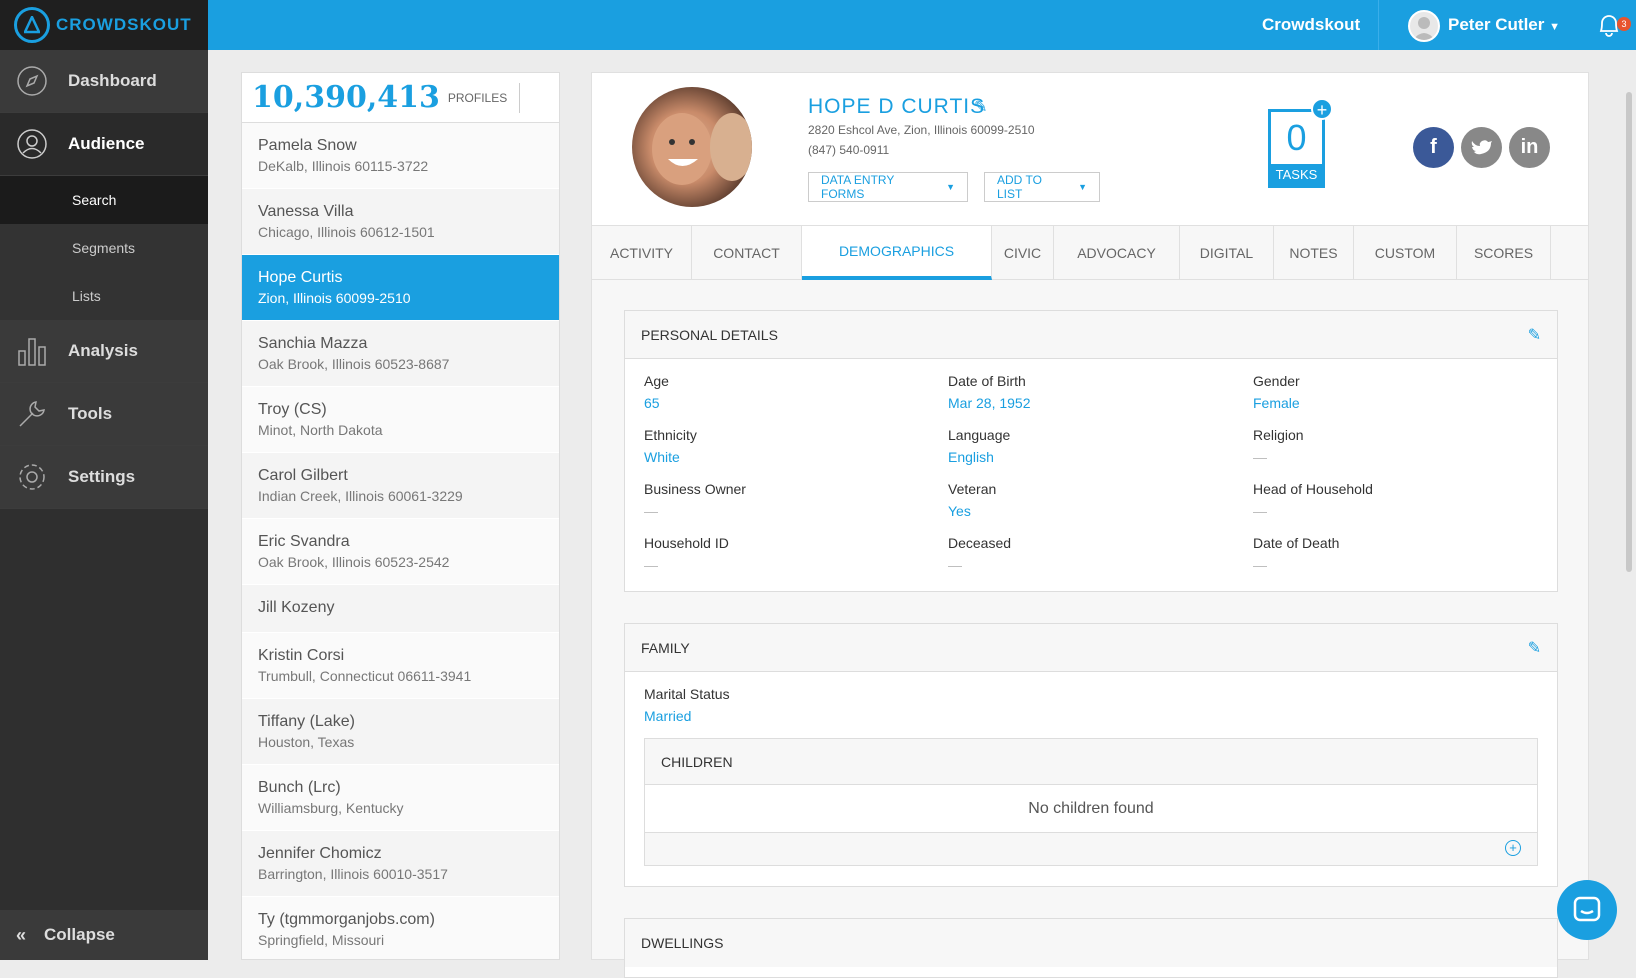 This screenshot has width=1636, height=978. Describe the element at coordinates (682, 943) in the screenshot. I see `section-title: DWELLINGS` at that location.